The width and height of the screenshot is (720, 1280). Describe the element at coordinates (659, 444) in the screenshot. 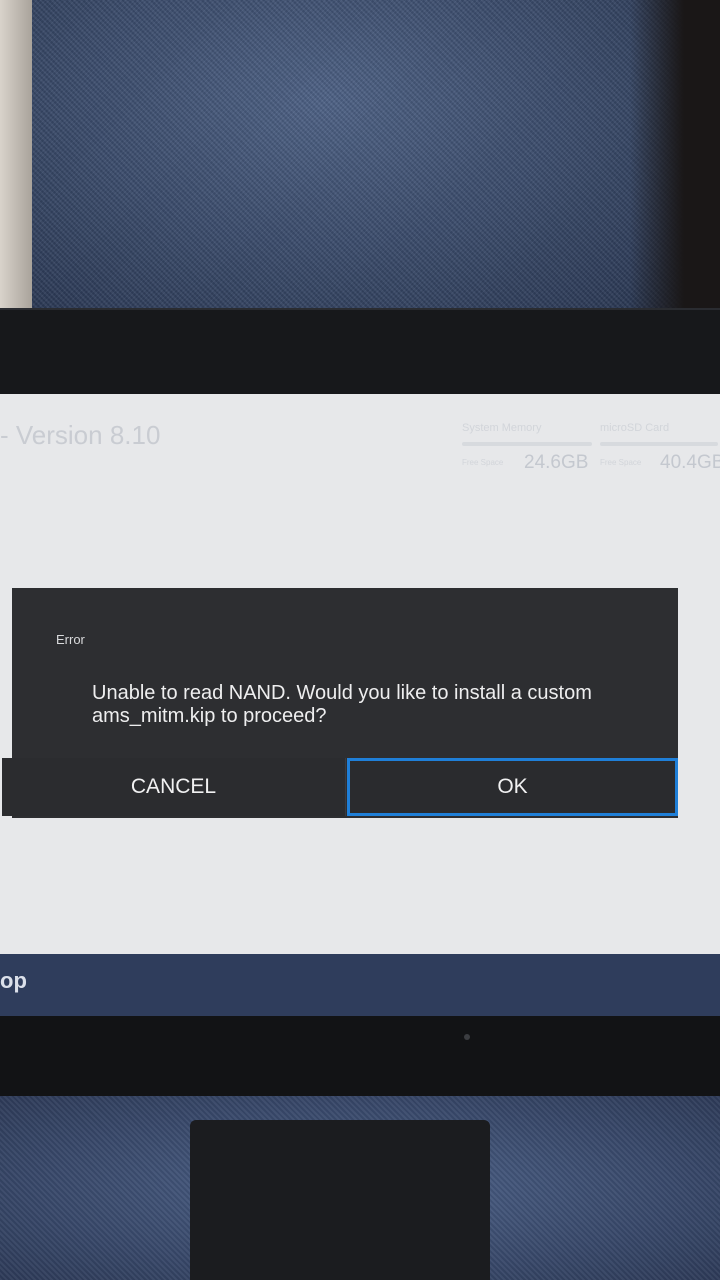

I see `microsd-bar` at that location.